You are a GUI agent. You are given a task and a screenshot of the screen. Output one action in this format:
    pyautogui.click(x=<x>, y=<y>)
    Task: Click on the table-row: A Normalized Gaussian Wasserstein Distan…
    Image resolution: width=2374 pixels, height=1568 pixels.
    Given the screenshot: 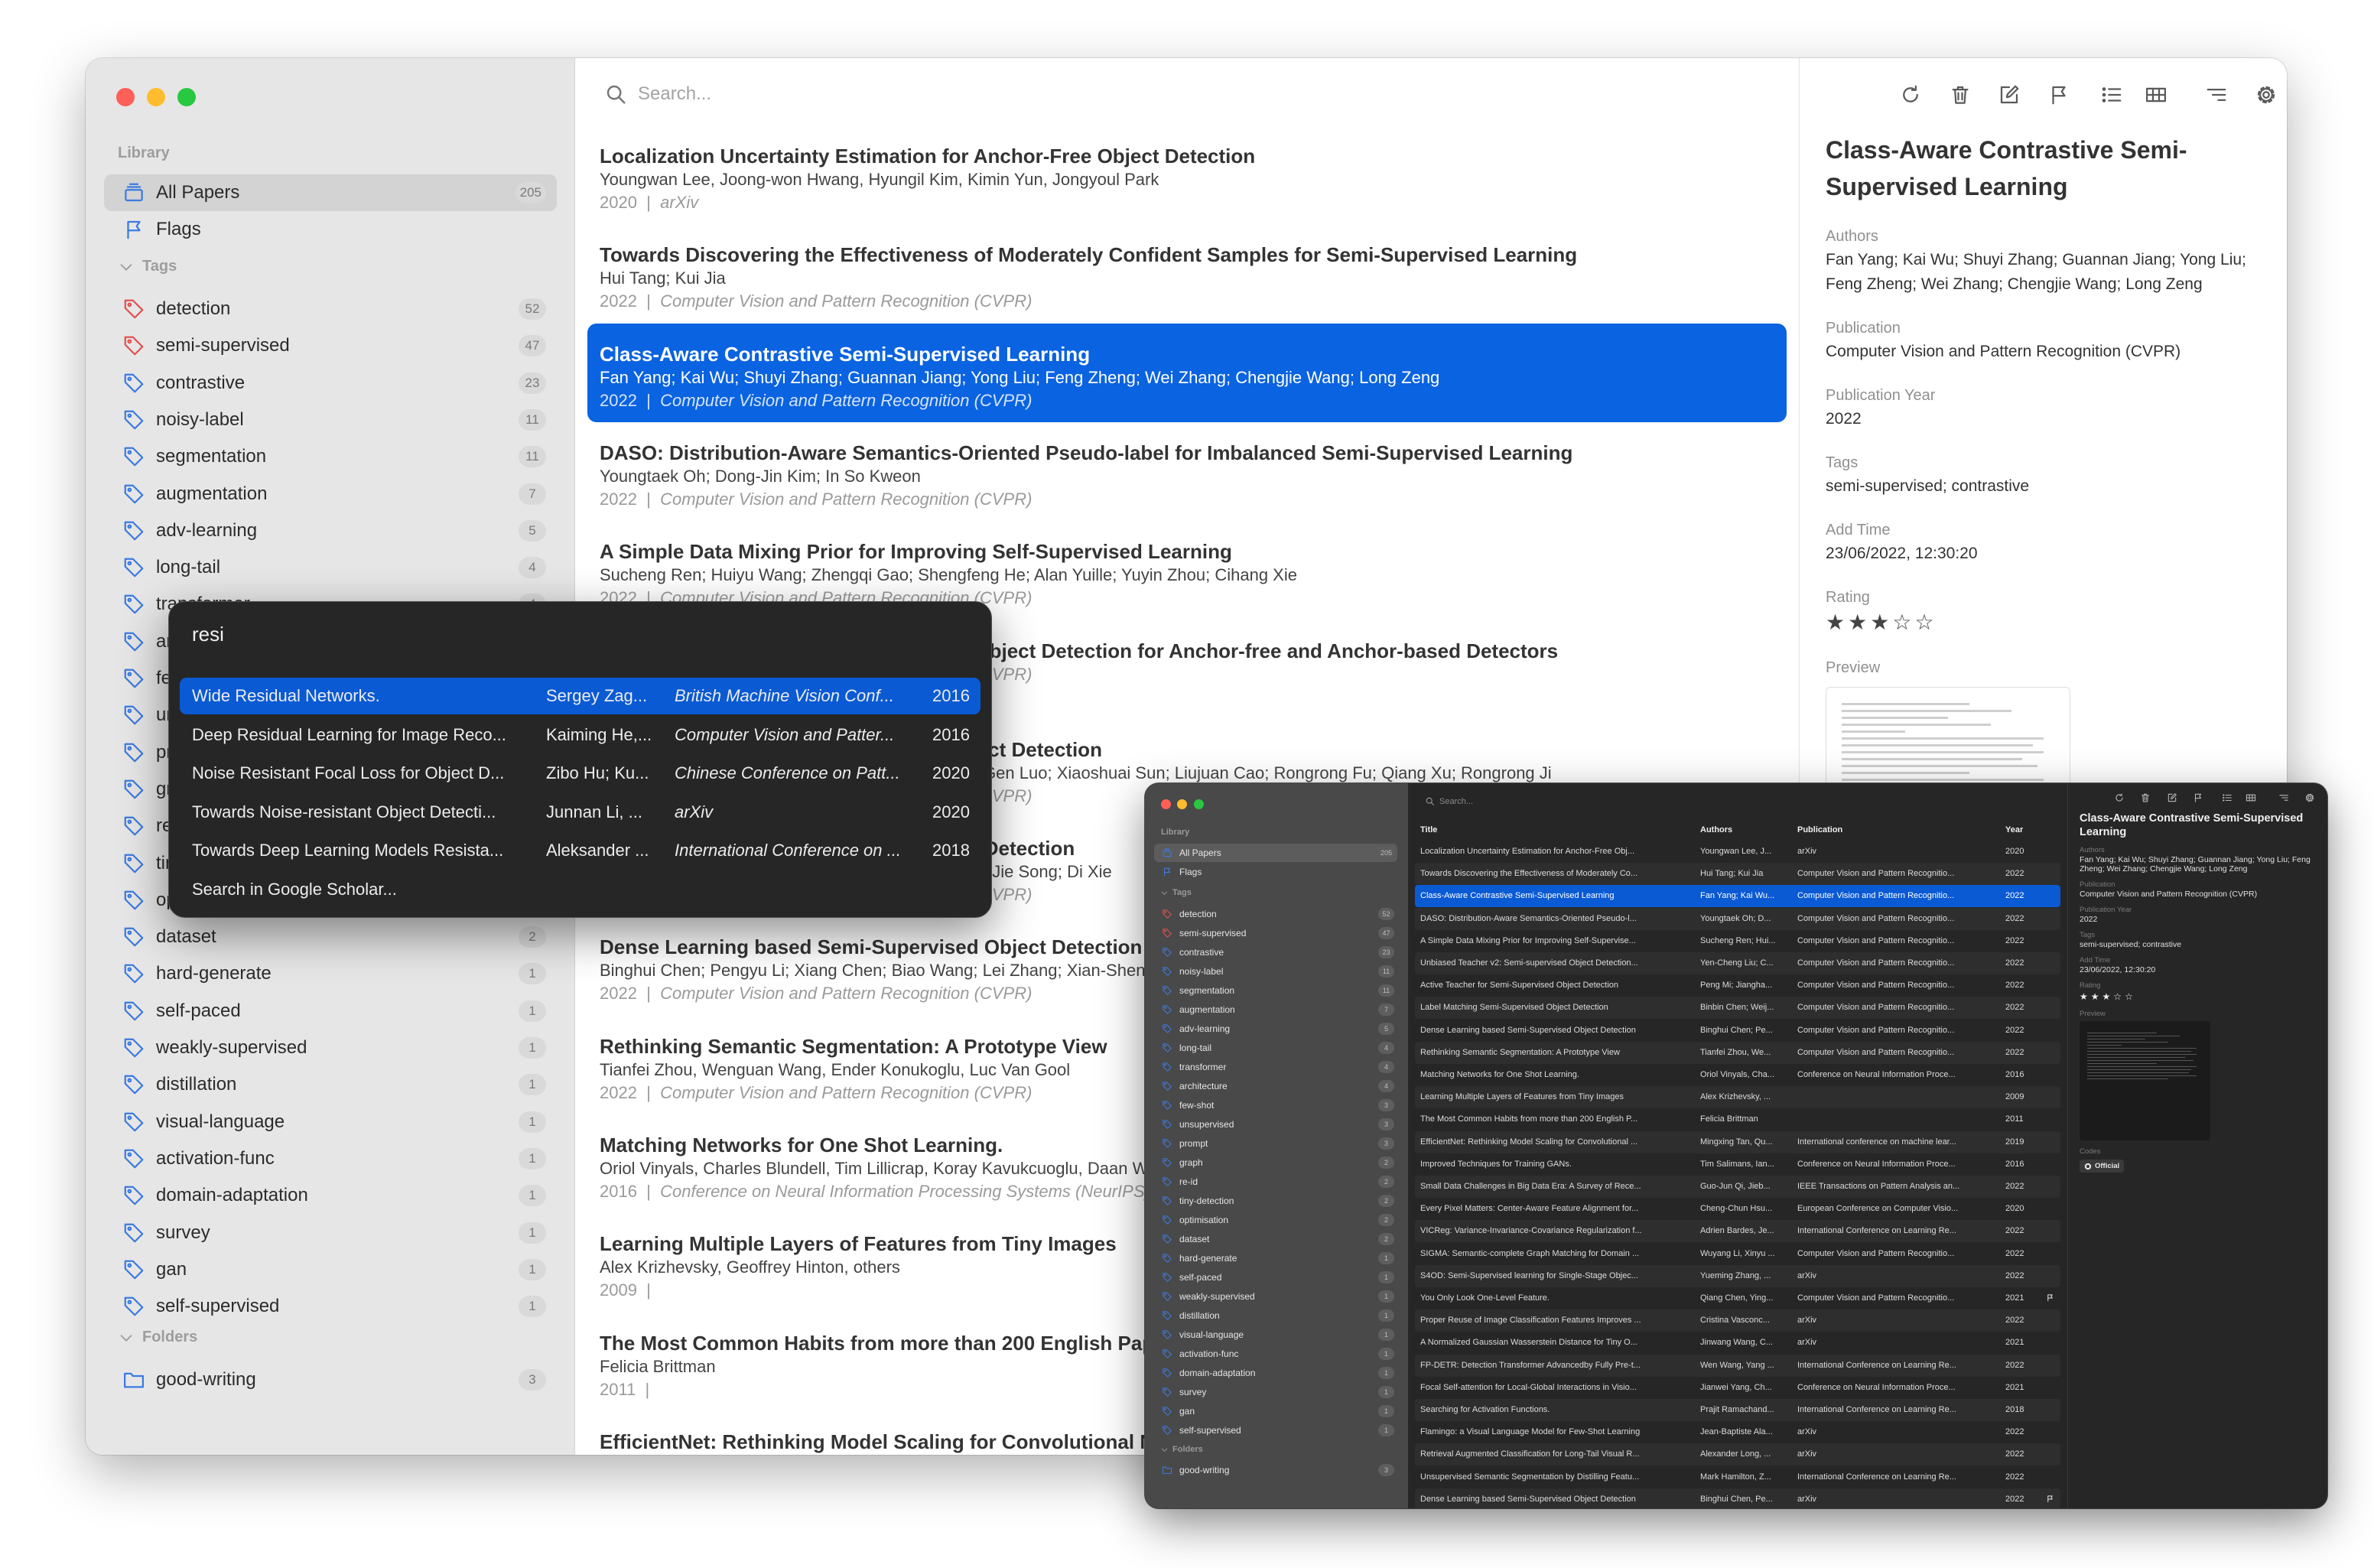 What is the action you would take?
    pyautogui.click(x=1737, y=1343)
    